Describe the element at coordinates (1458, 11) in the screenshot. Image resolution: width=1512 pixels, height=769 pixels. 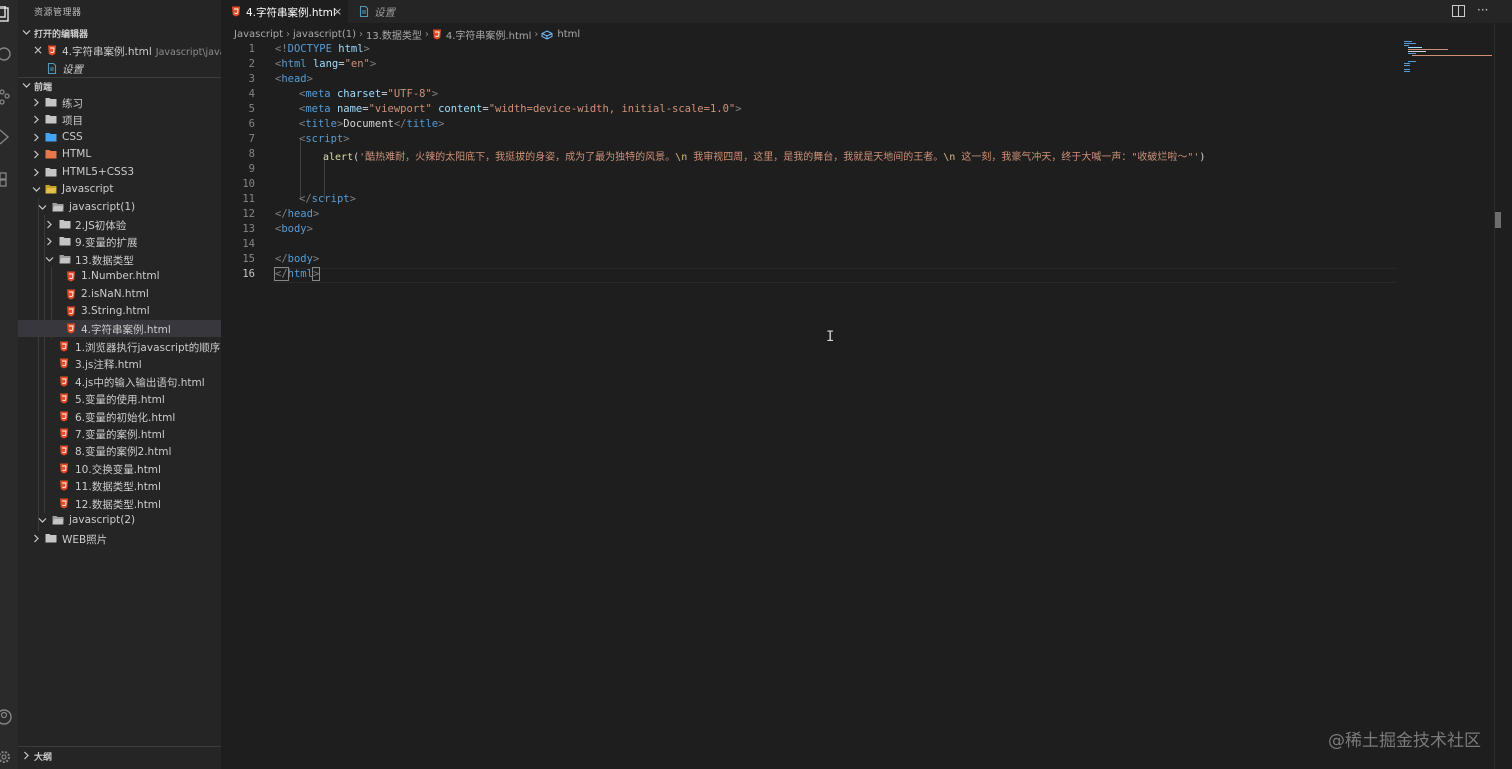
I see `split-editor-icon` at that location.